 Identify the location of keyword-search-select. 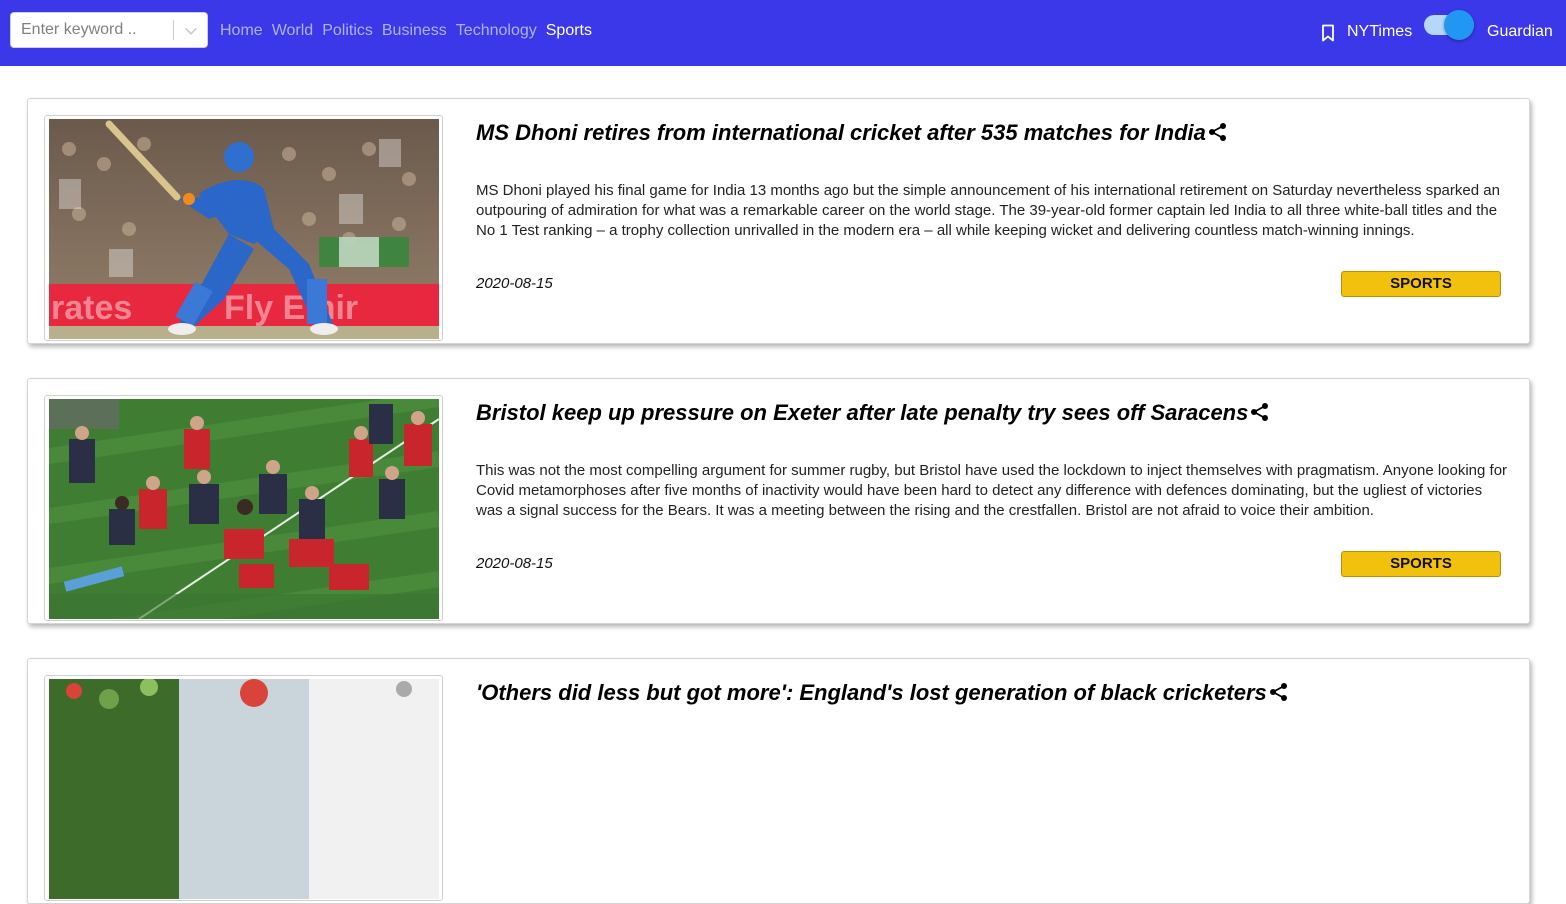
(109, 30).